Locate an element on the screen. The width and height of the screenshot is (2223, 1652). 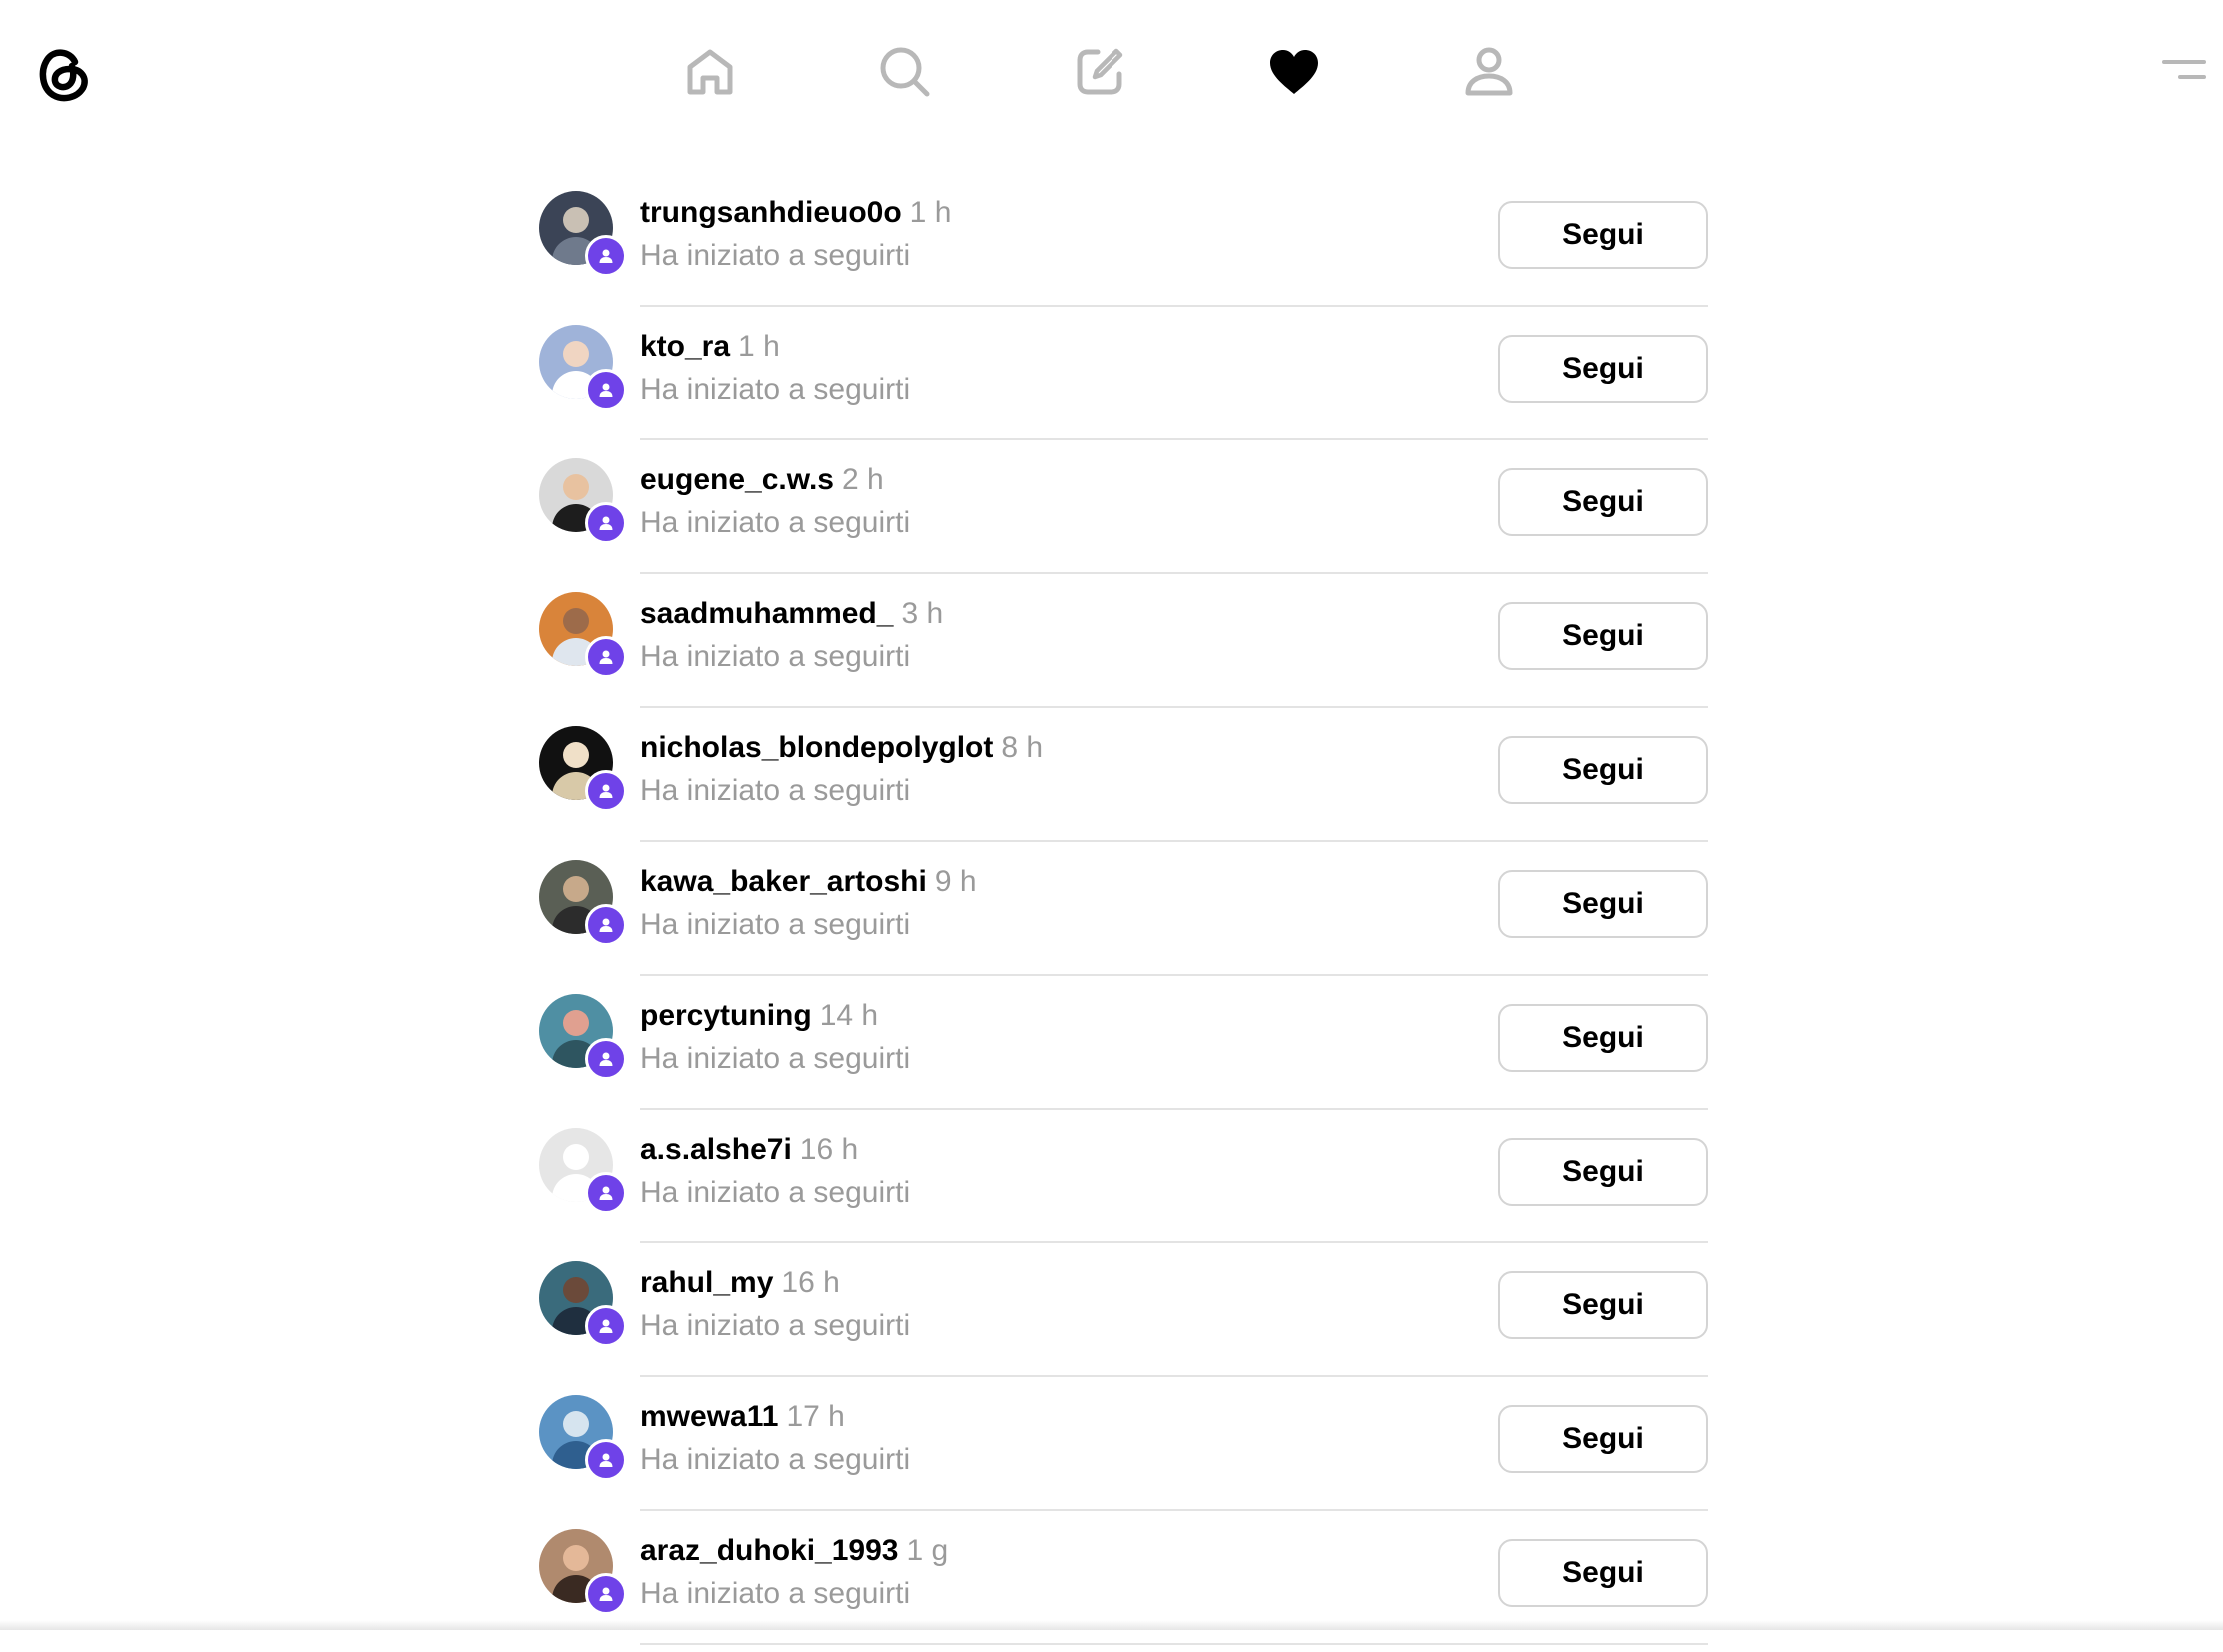
username-link: mwewa11 is located at coordinates (709, 1416).